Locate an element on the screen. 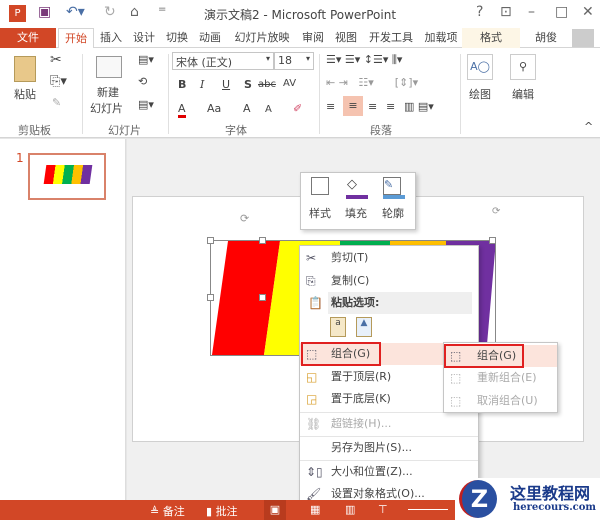 This screenshot has width=600, height=520. tab-addins: 加载项 is located at coordinates (441, 38).